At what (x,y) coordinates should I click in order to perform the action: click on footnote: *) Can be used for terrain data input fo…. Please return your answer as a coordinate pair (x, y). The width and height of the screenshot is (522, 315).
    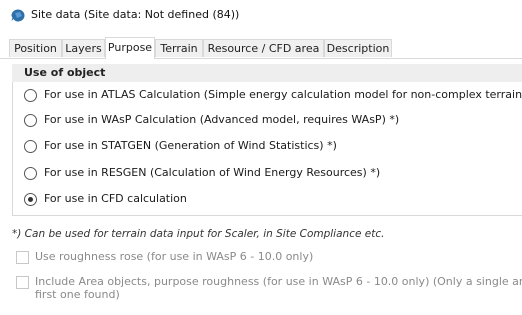
    Looking at the image, I should click on (198, 234).